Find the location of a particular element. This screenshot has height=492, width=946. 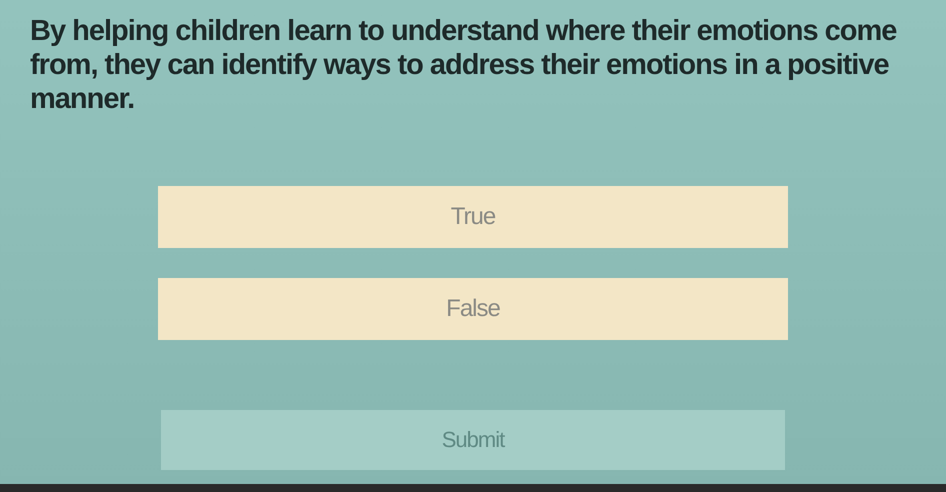

answer-option: False is located at coordinates (473, 309).